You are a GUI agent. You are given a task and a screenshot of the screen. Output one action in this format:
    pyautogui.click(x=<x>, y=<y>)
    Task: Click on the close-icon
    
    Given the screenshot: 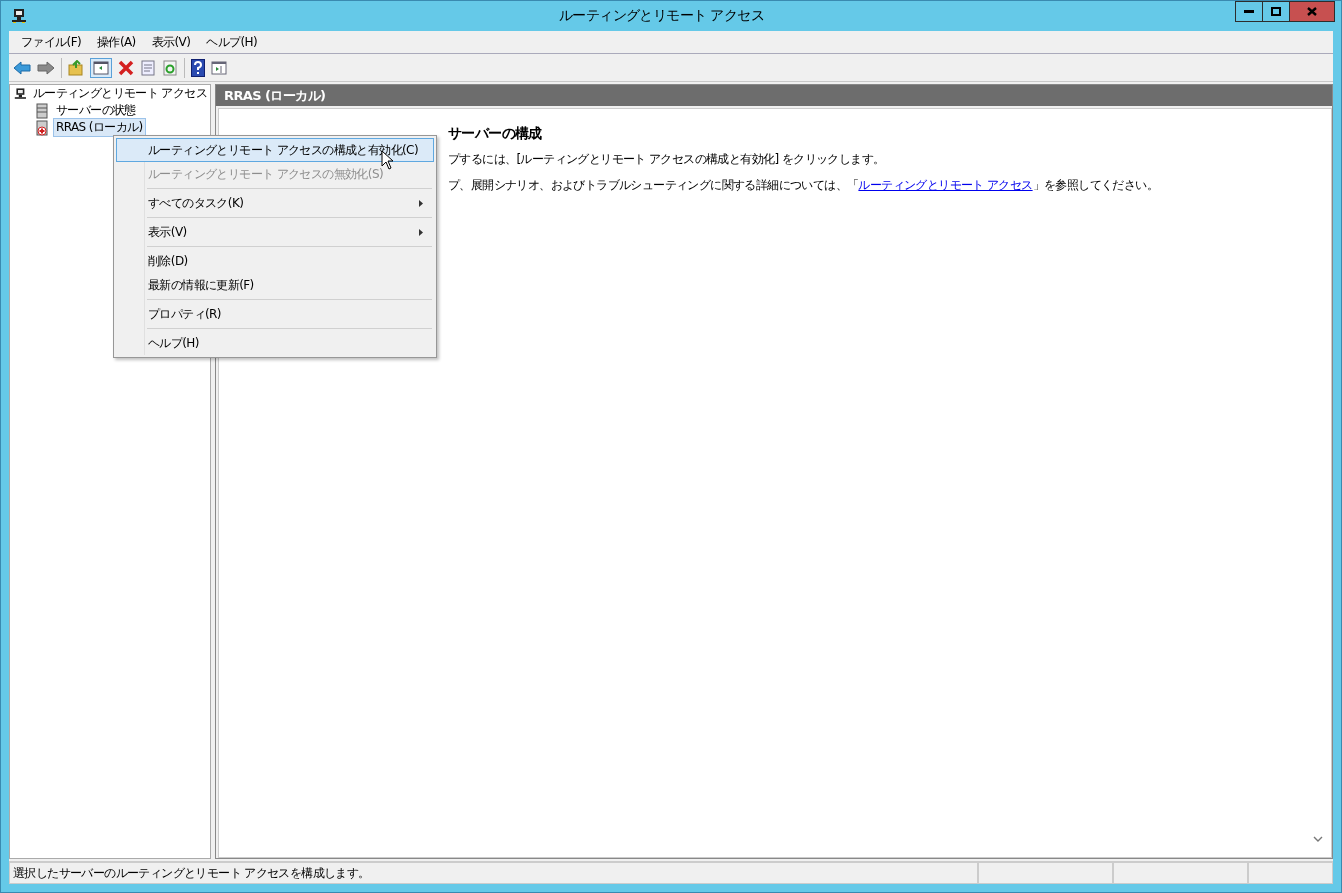 What is the action you would take?
    pyautogui.click(x=1312, y=11)
    